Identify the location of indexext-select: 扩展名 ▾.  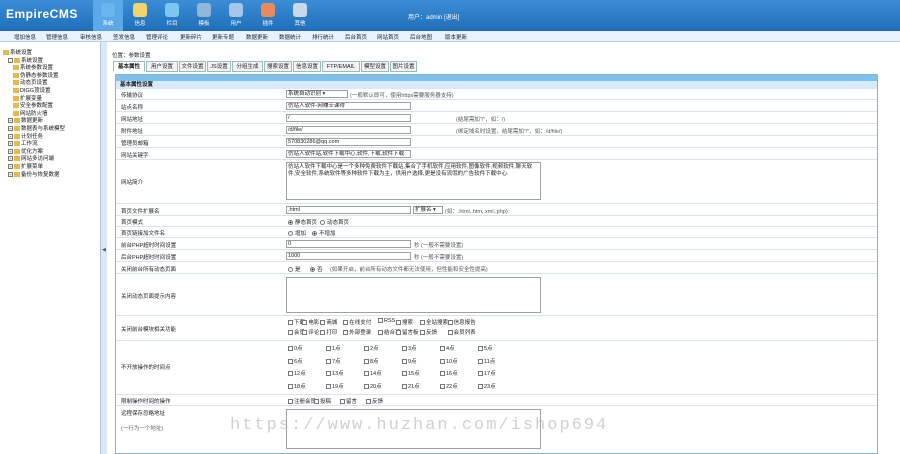
(428, 210).